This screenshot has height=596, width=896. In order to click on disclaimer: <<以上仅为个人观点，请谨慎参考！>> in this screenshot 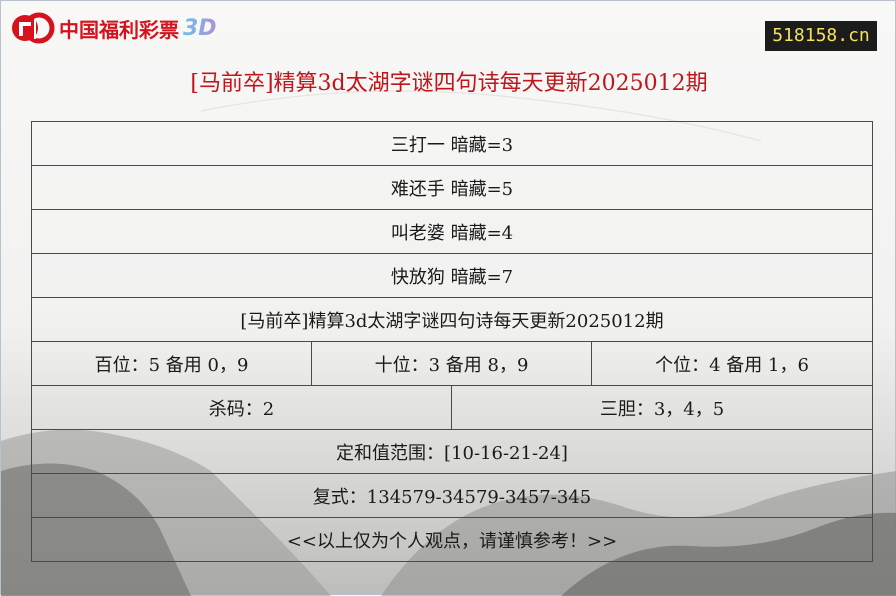, I will do `click(452, 539)`.